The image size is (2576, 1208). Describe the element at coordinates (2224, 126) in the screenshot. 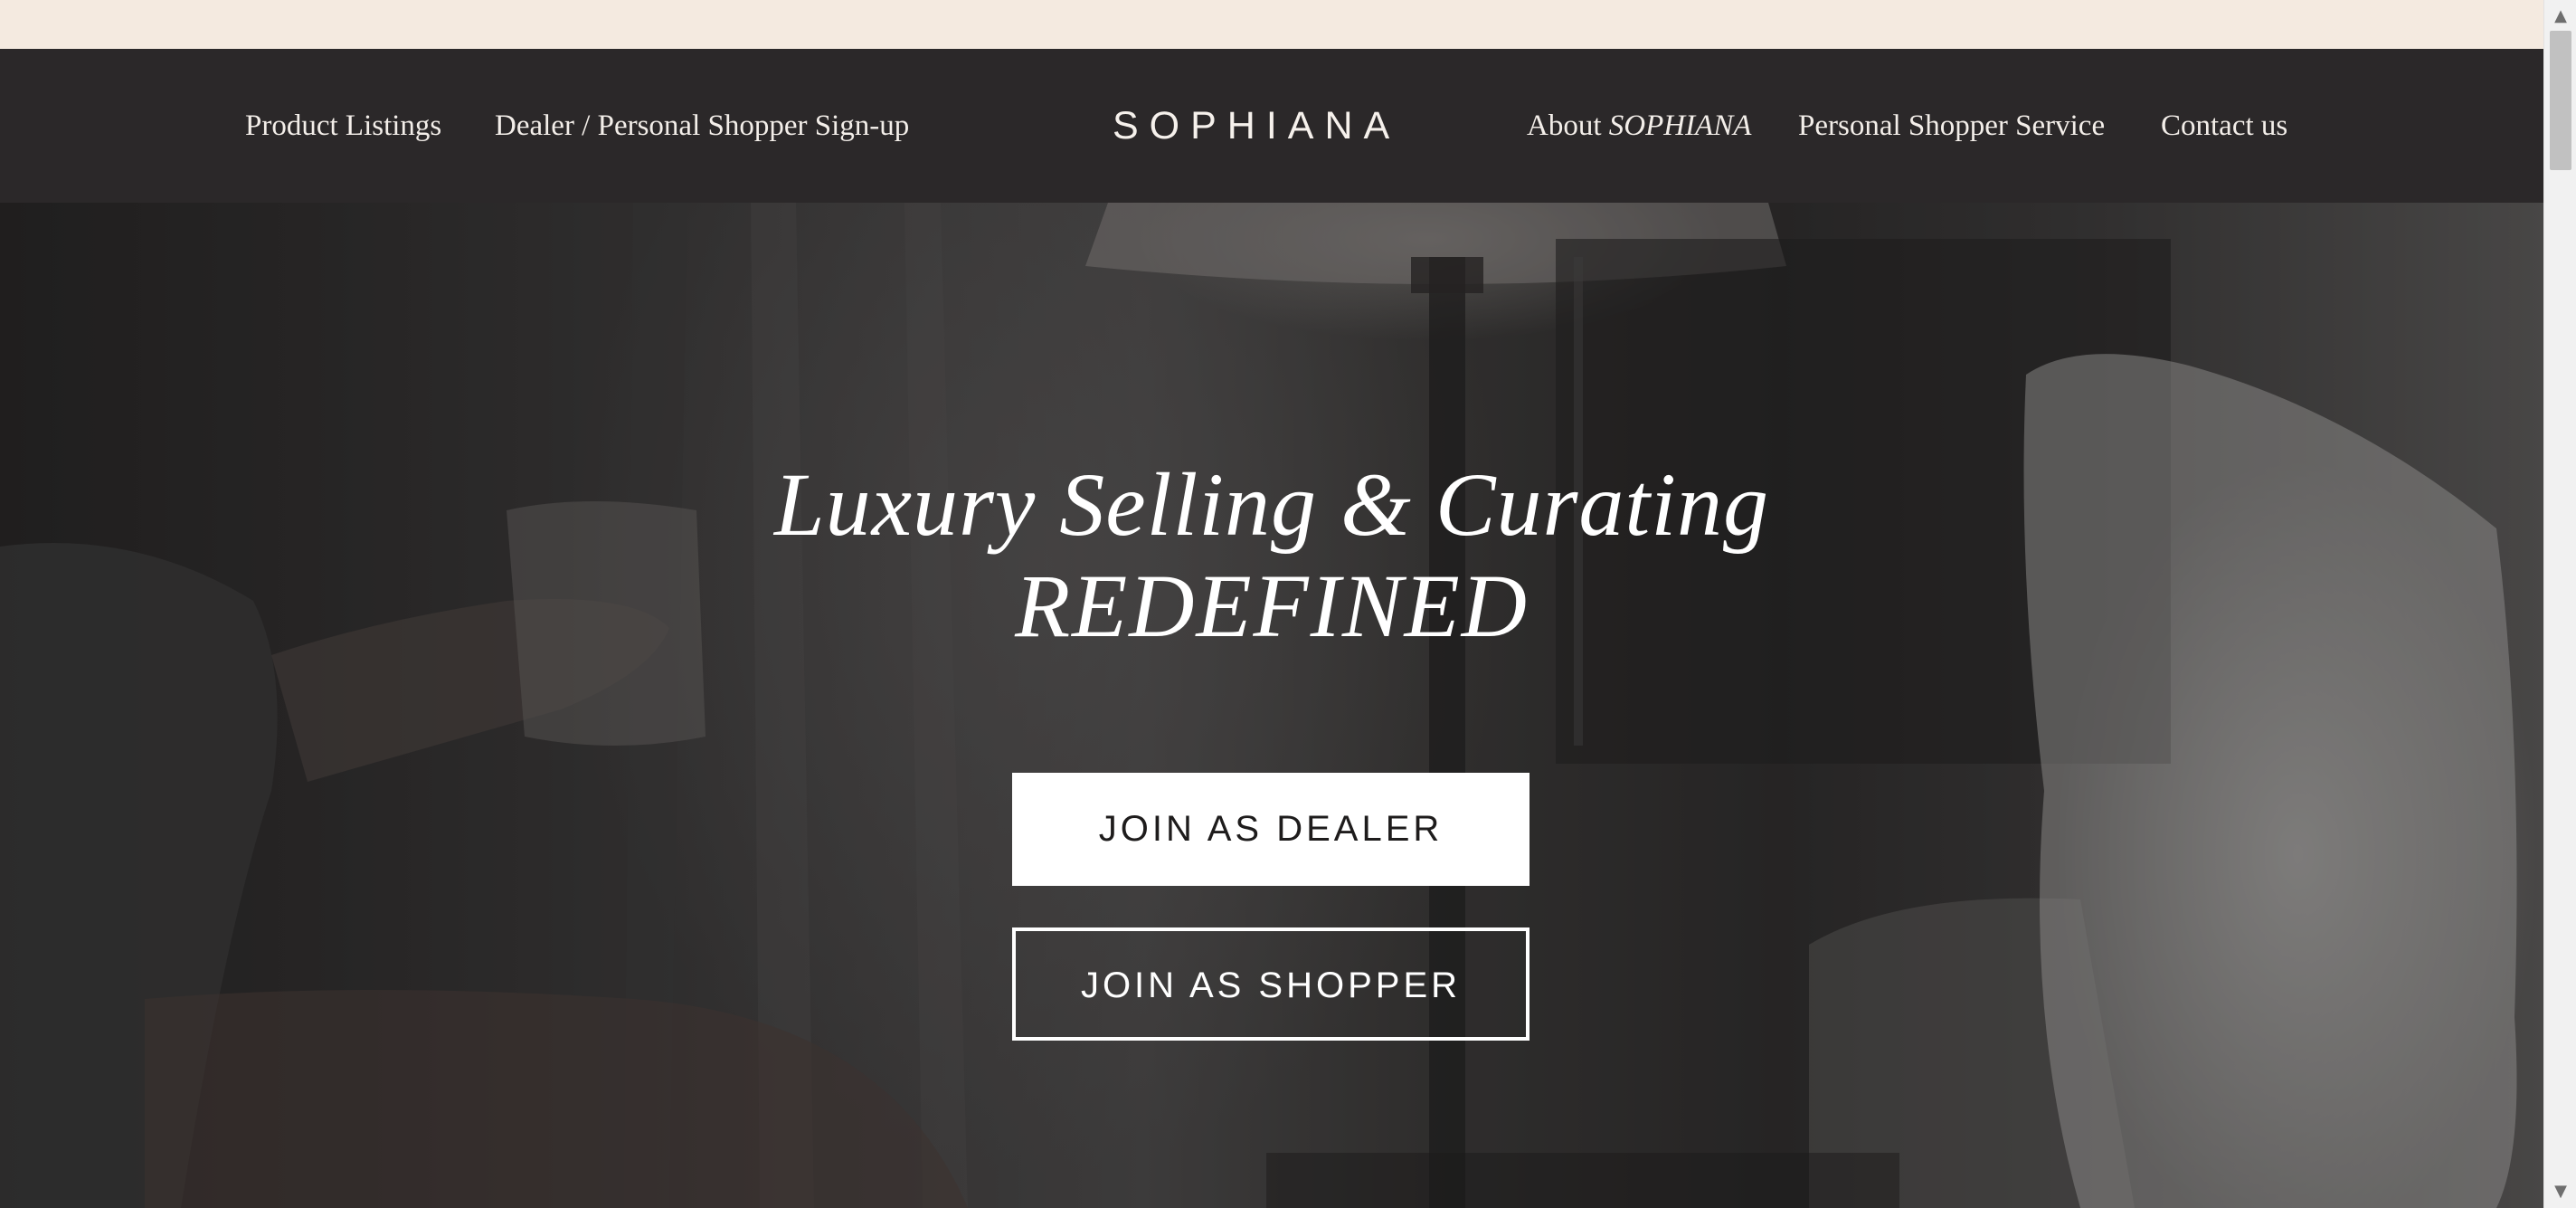

I see `nav-contact-us: Contact us` at that location.